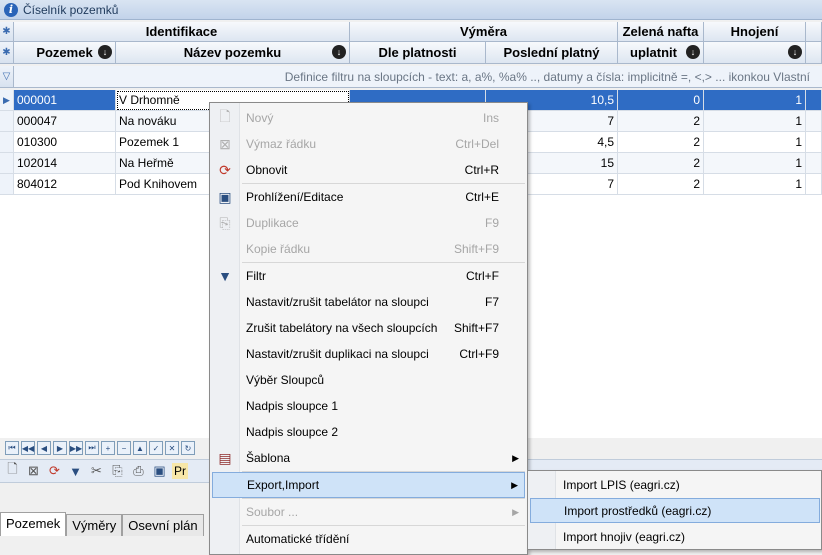 This screenshot has height=555, width=822. Describe the element at coordinates (755, 53) in the screenshot. I see `column-header-hnojeni: ↓` at that location.